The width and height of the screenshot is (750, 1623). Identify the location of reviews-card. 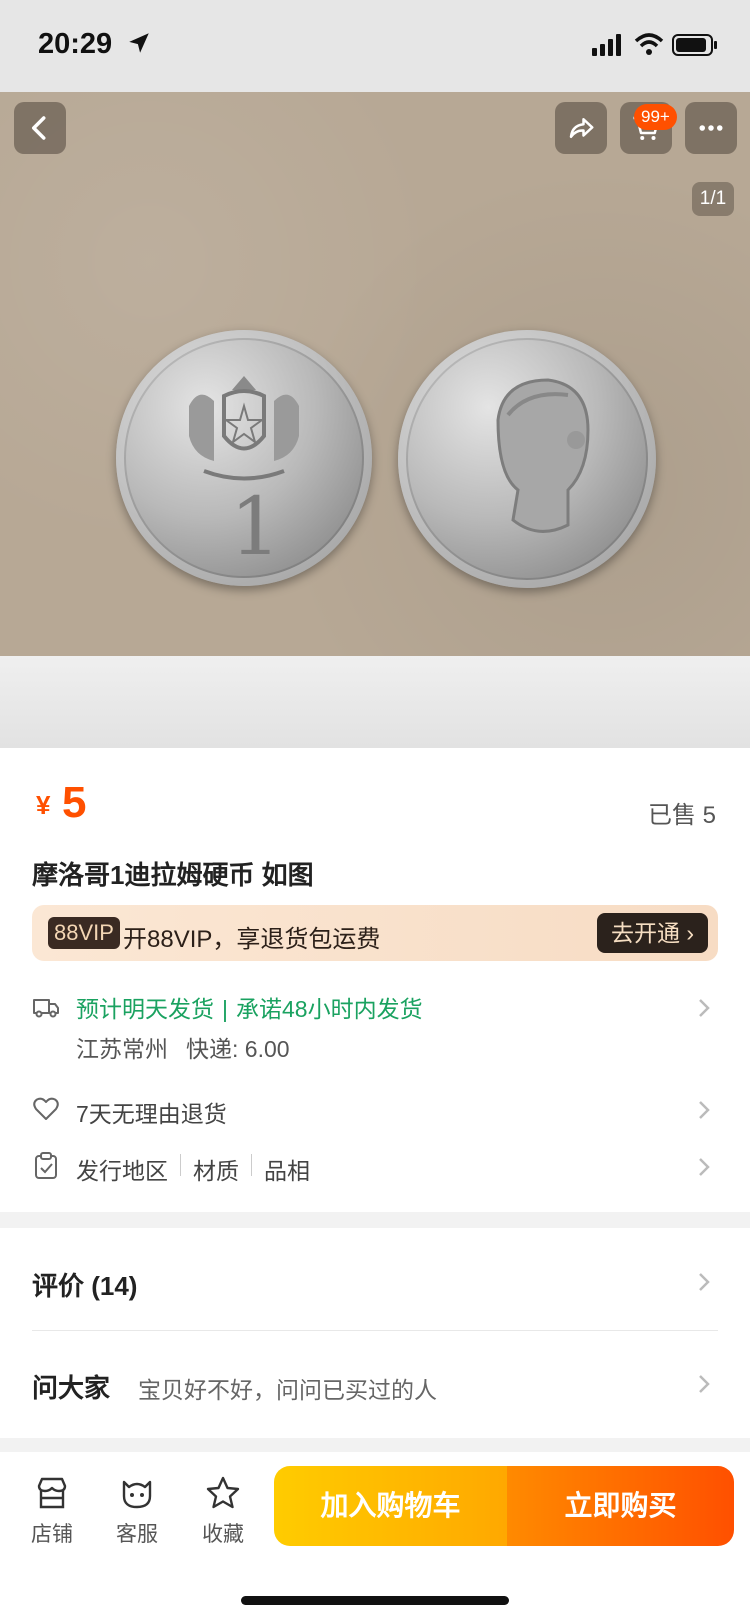
(375, 1333).